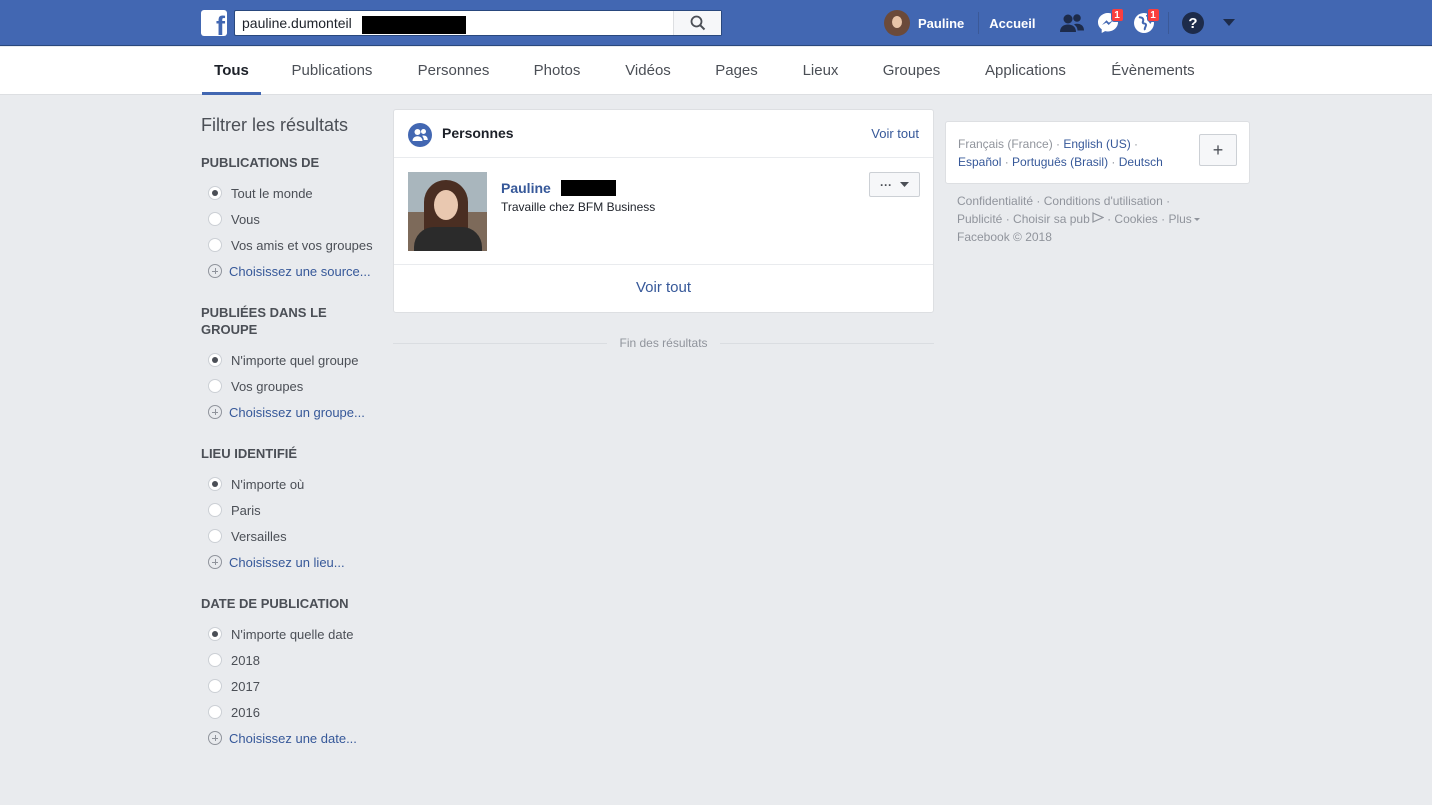  What do you see at coordinates (557, 71) in the screenshot?
I see `tab-photos: Photos` at bounding box center [557, 71].